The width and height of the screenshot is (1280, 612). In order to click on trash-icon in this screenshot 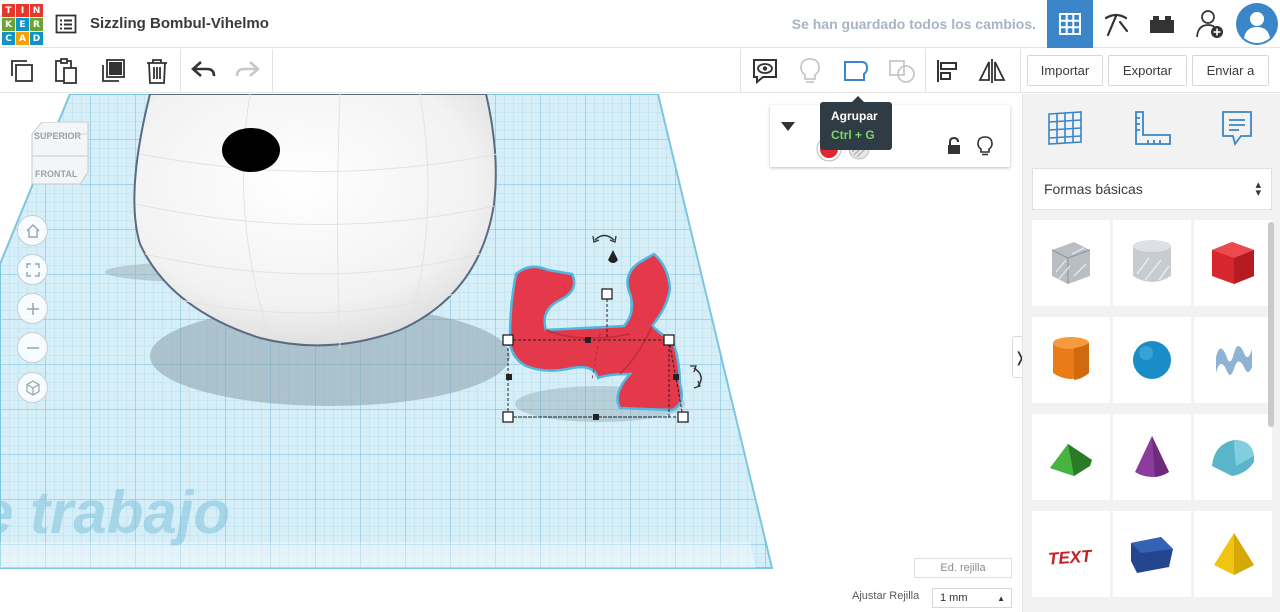, I will do `click(157, 71)`.